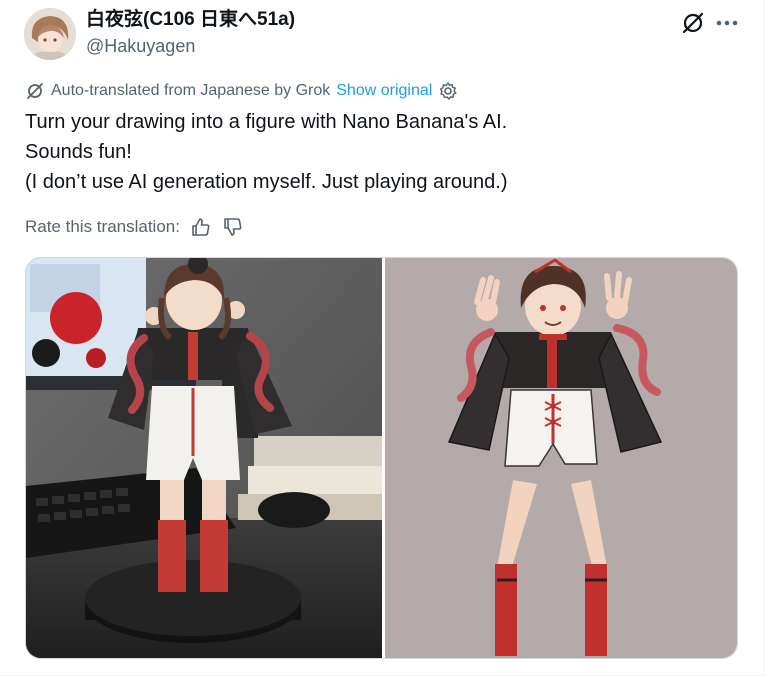 This screenshot has height=676, width=765. What do you see at coordinates (191, 90) in the screenshot?
I see `translation-notice-text: Auto-translated from Japanese by Grok` at bounding box center [191, 90].